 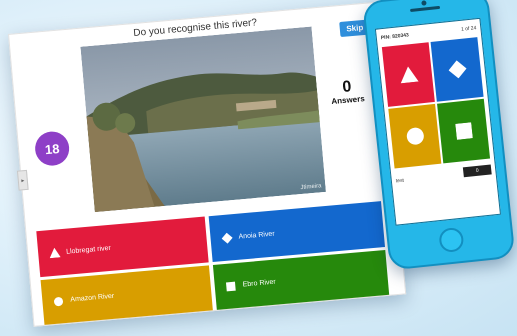 I want to click on phone-answer-triangle, so click(x=408, y=74).